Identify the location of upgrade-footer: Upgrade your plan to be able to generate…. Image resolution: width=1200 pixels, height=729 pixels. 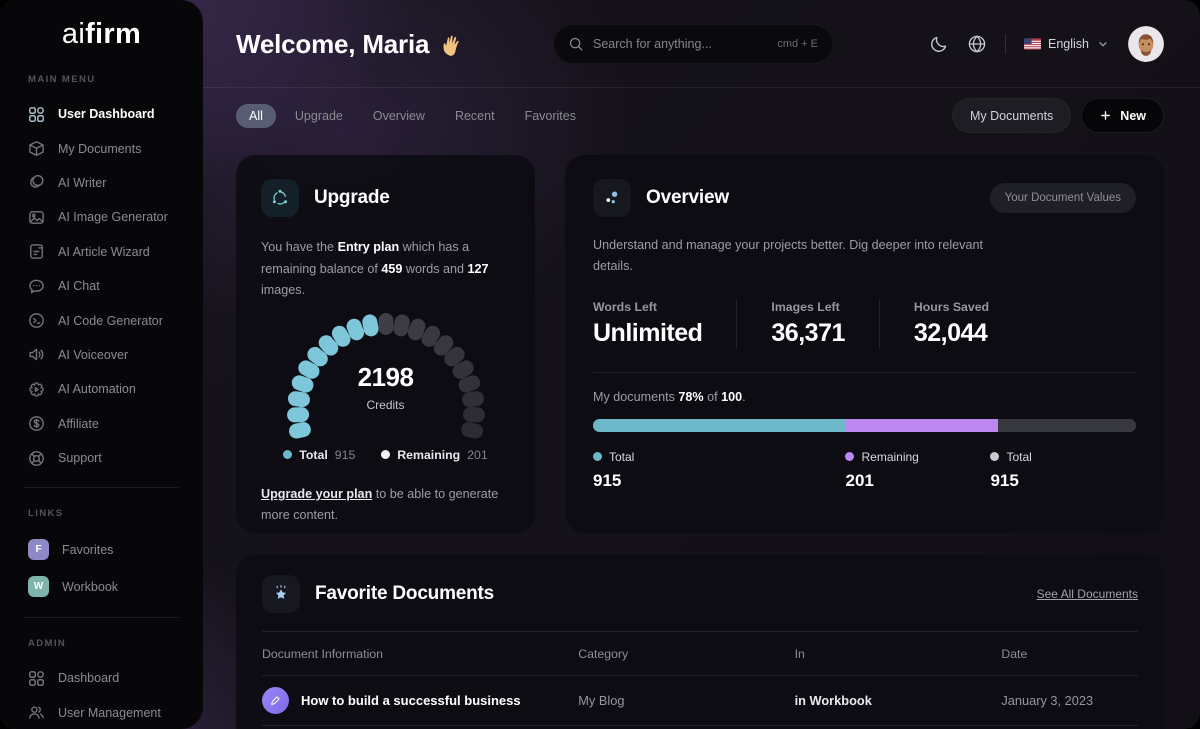
(385, 505).